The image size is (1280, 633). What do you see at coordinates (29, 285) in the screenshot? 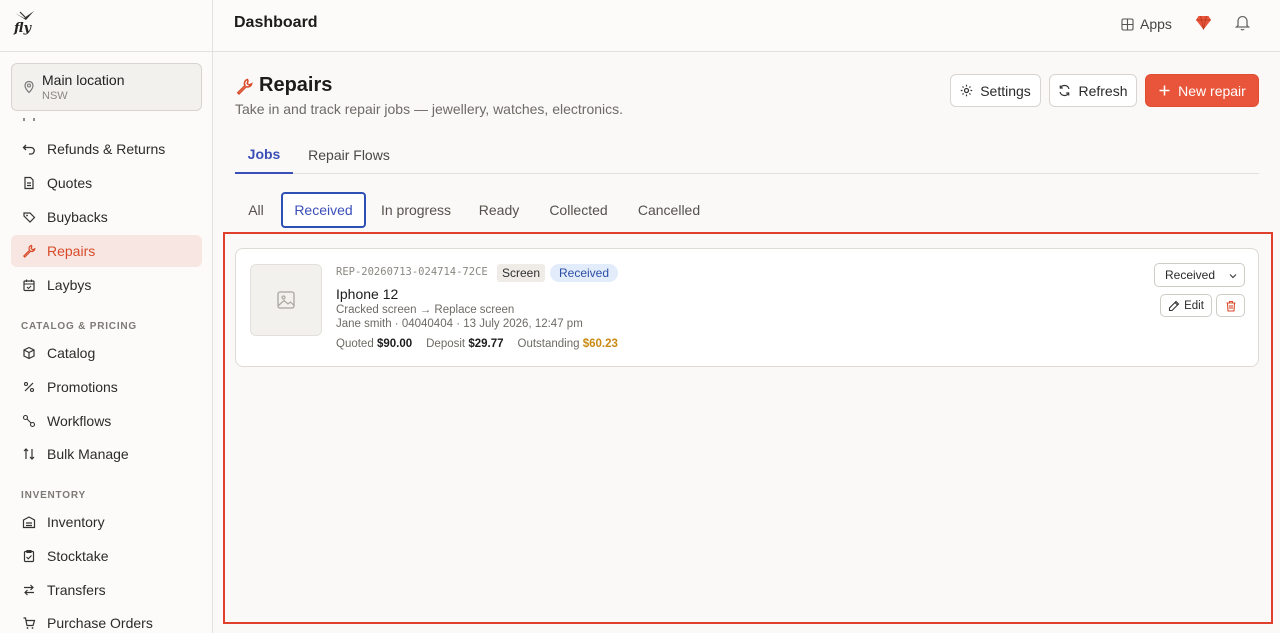
I see `calendar-icon` at bounding box center [29, 285].